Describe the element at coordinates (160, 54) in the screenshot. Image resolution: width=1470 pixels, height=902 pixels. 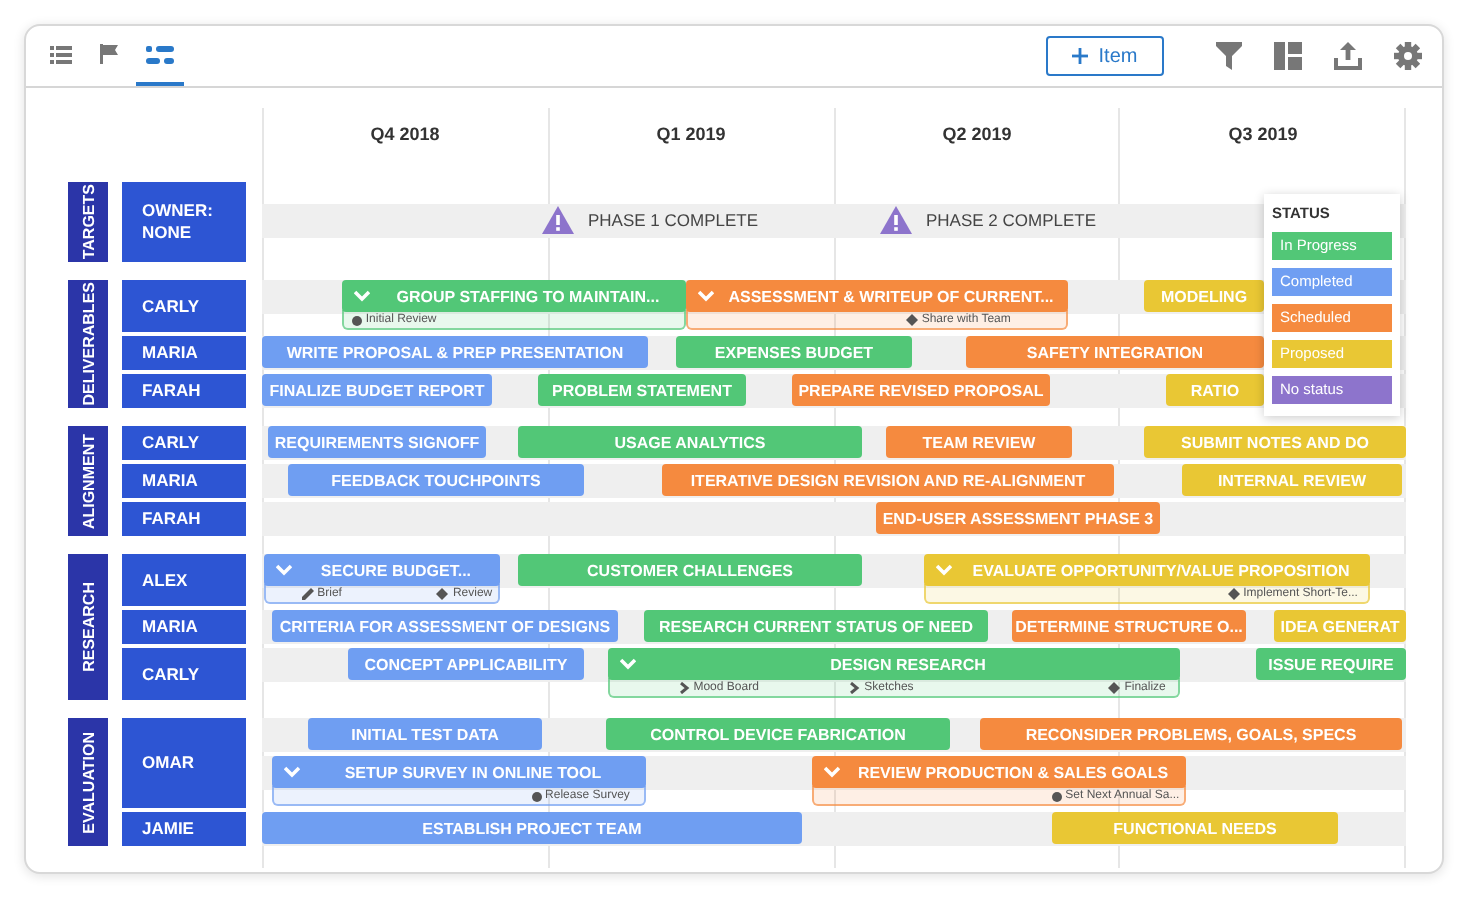
I see `timeline-icon` at that location.